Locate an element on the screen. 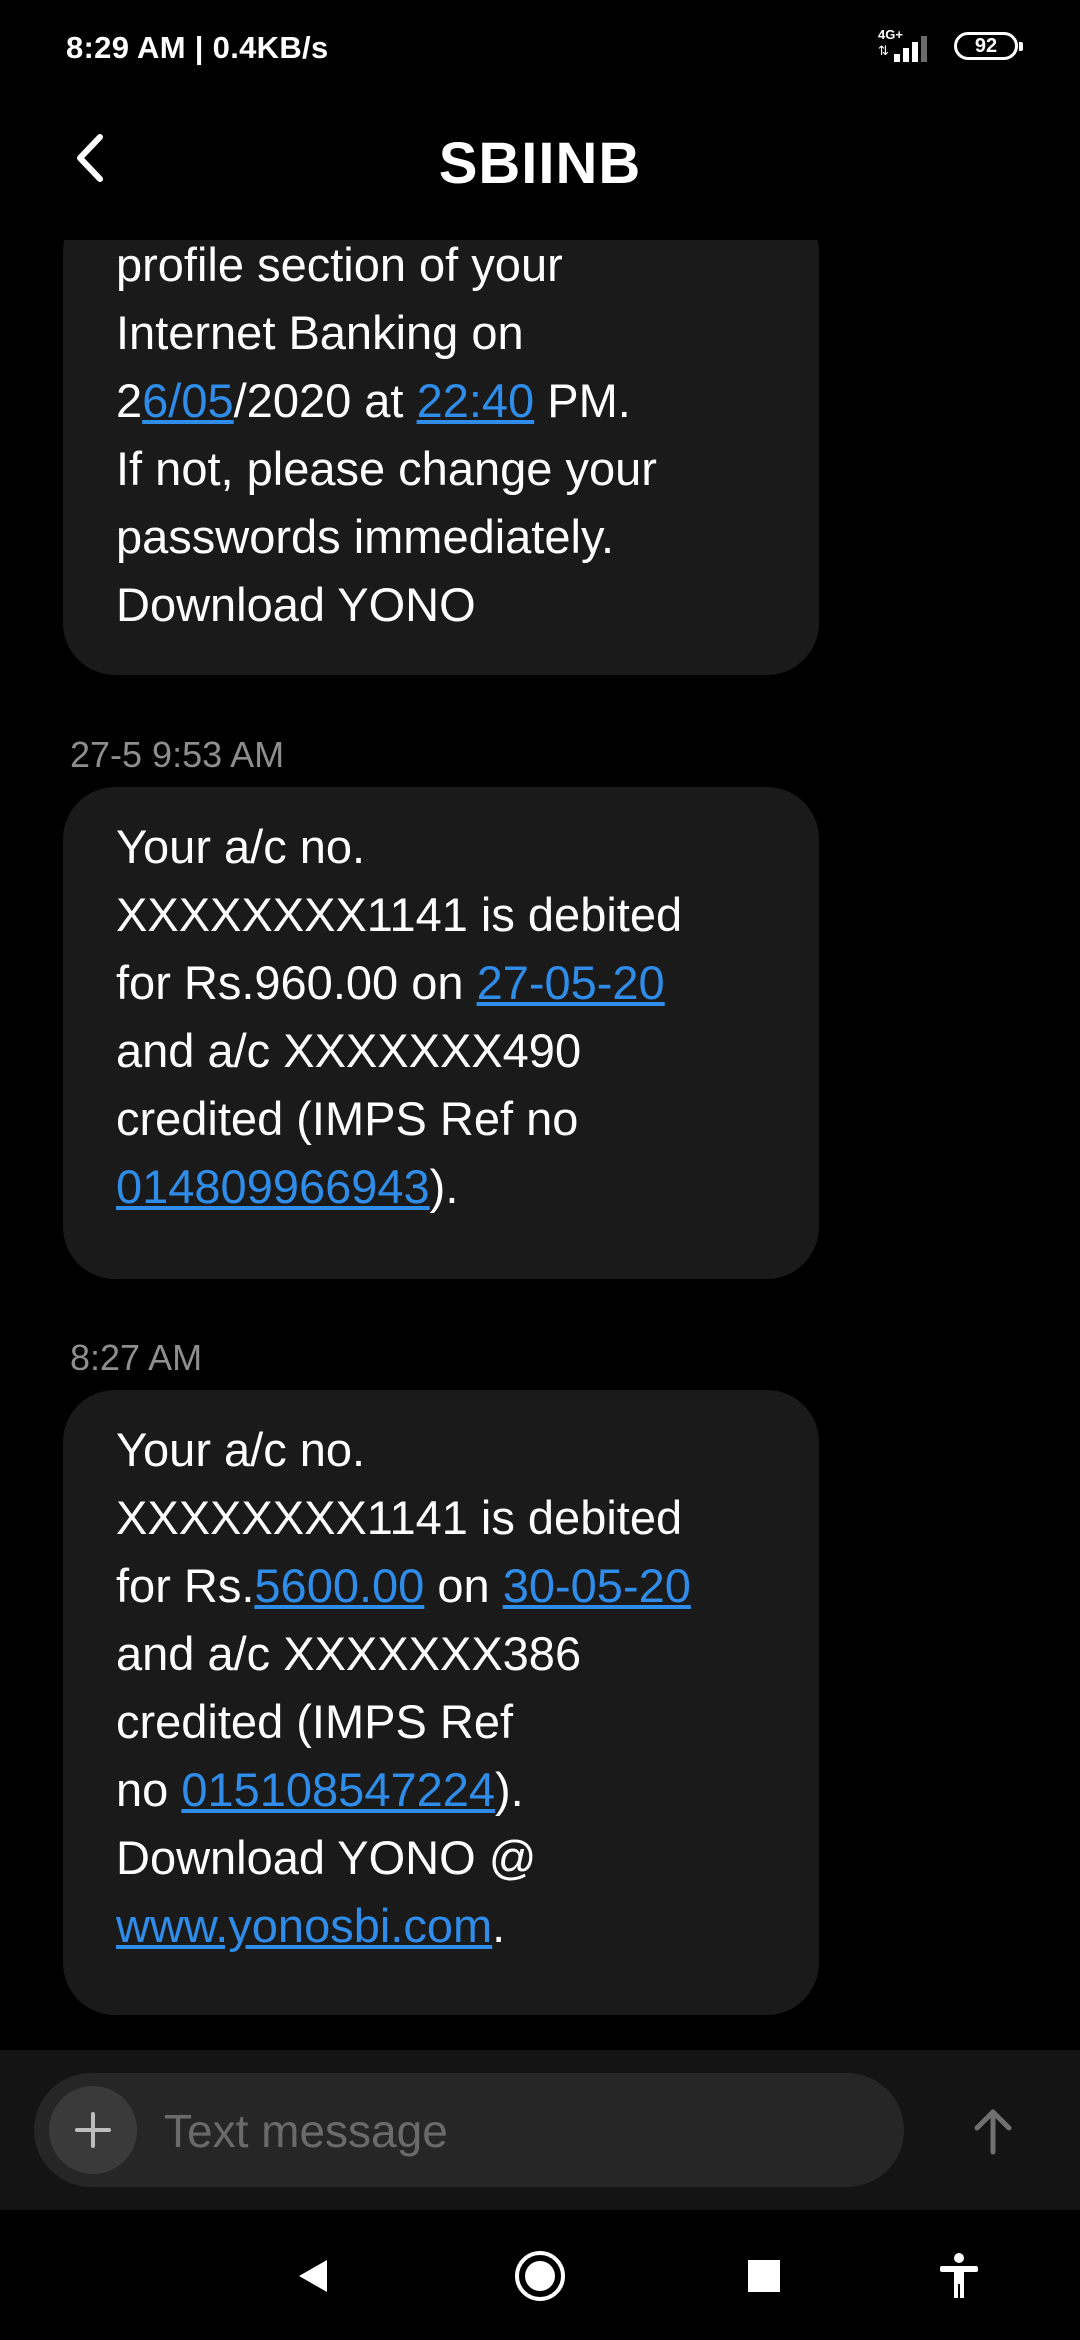 The width and height of the screenshot is (1080, 2340). message-line: credited (IMPS Ref no is located at coordinates (441, 1119).